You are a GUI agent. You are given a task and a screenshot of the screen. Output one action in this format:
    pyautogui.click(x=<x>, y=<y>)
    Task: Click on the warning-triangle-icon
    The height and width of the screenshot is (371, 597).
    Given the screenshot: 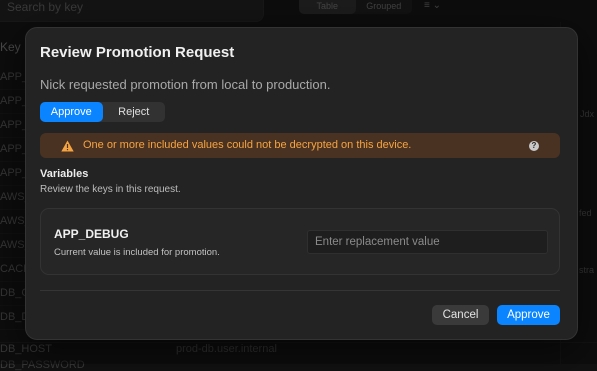 What is the action you would take?
    pyautogui.click(x=67, y=148)
    